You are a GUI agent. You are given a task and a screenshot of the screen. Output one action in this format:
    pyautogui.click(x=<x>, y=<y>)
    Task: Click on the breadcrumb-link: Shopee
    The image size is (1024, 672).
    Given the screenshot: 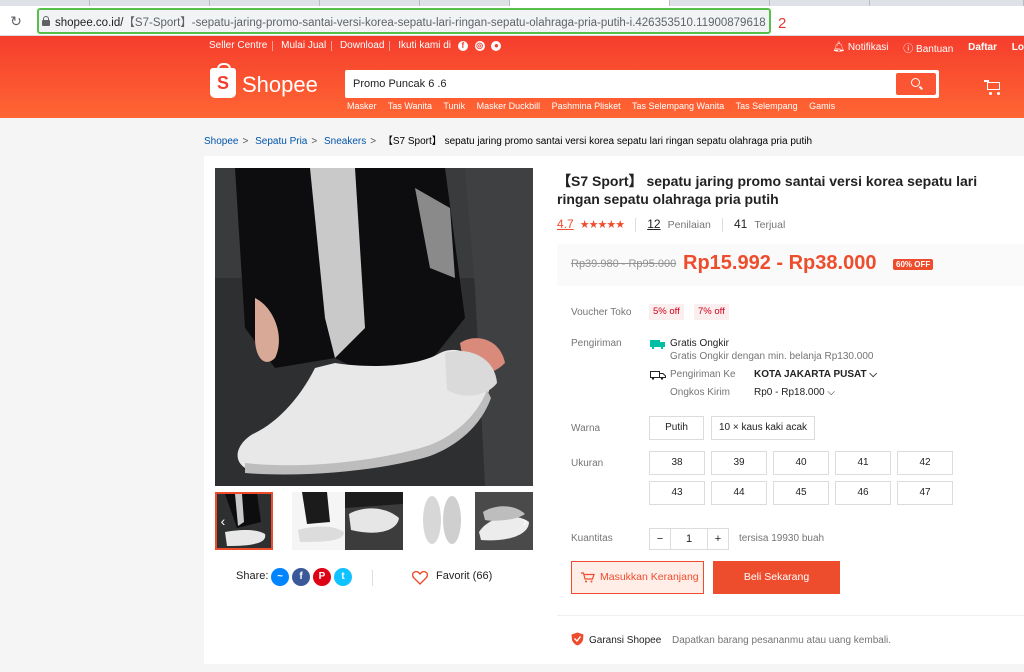 What is the action you would take?
    pyautogui.click(x=221, y=141)
    